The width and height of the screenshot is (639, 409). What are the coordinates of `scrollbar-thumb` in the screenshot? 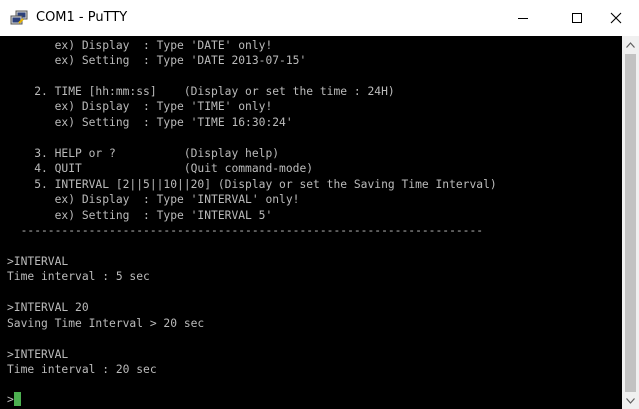 It's located at (630, 223).